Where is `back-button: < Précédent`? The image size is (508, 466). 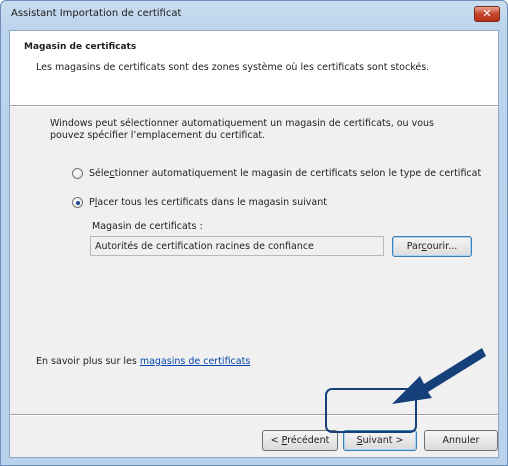 back-button: < Précédent is located at coordinates (300, 440).